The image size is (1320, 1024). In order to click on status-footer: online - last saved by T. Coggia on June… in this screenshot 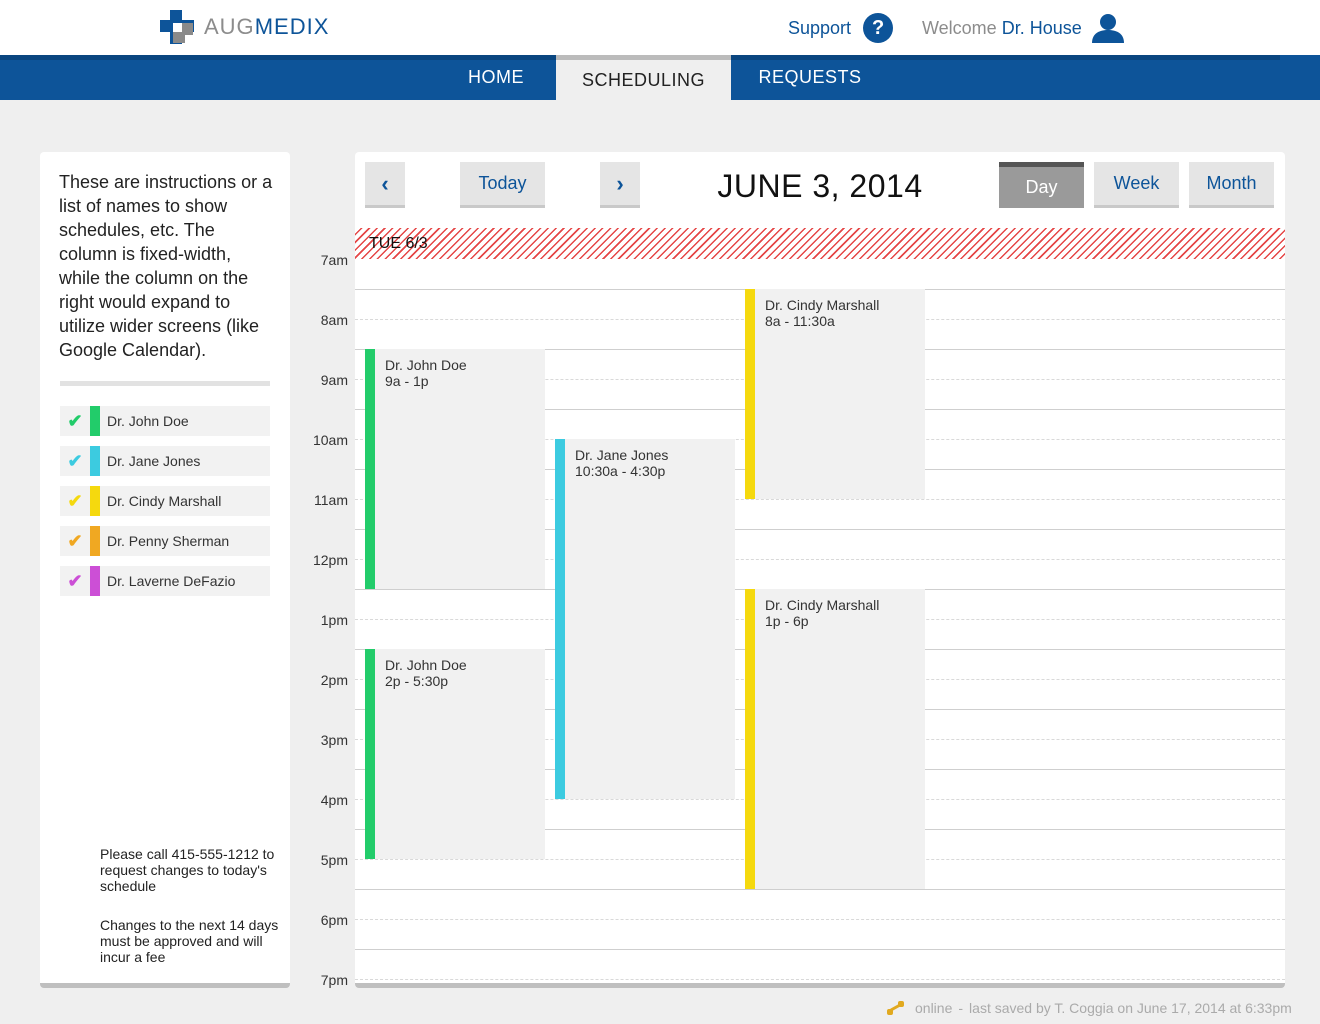, I will do `click(1089, 1008)`.